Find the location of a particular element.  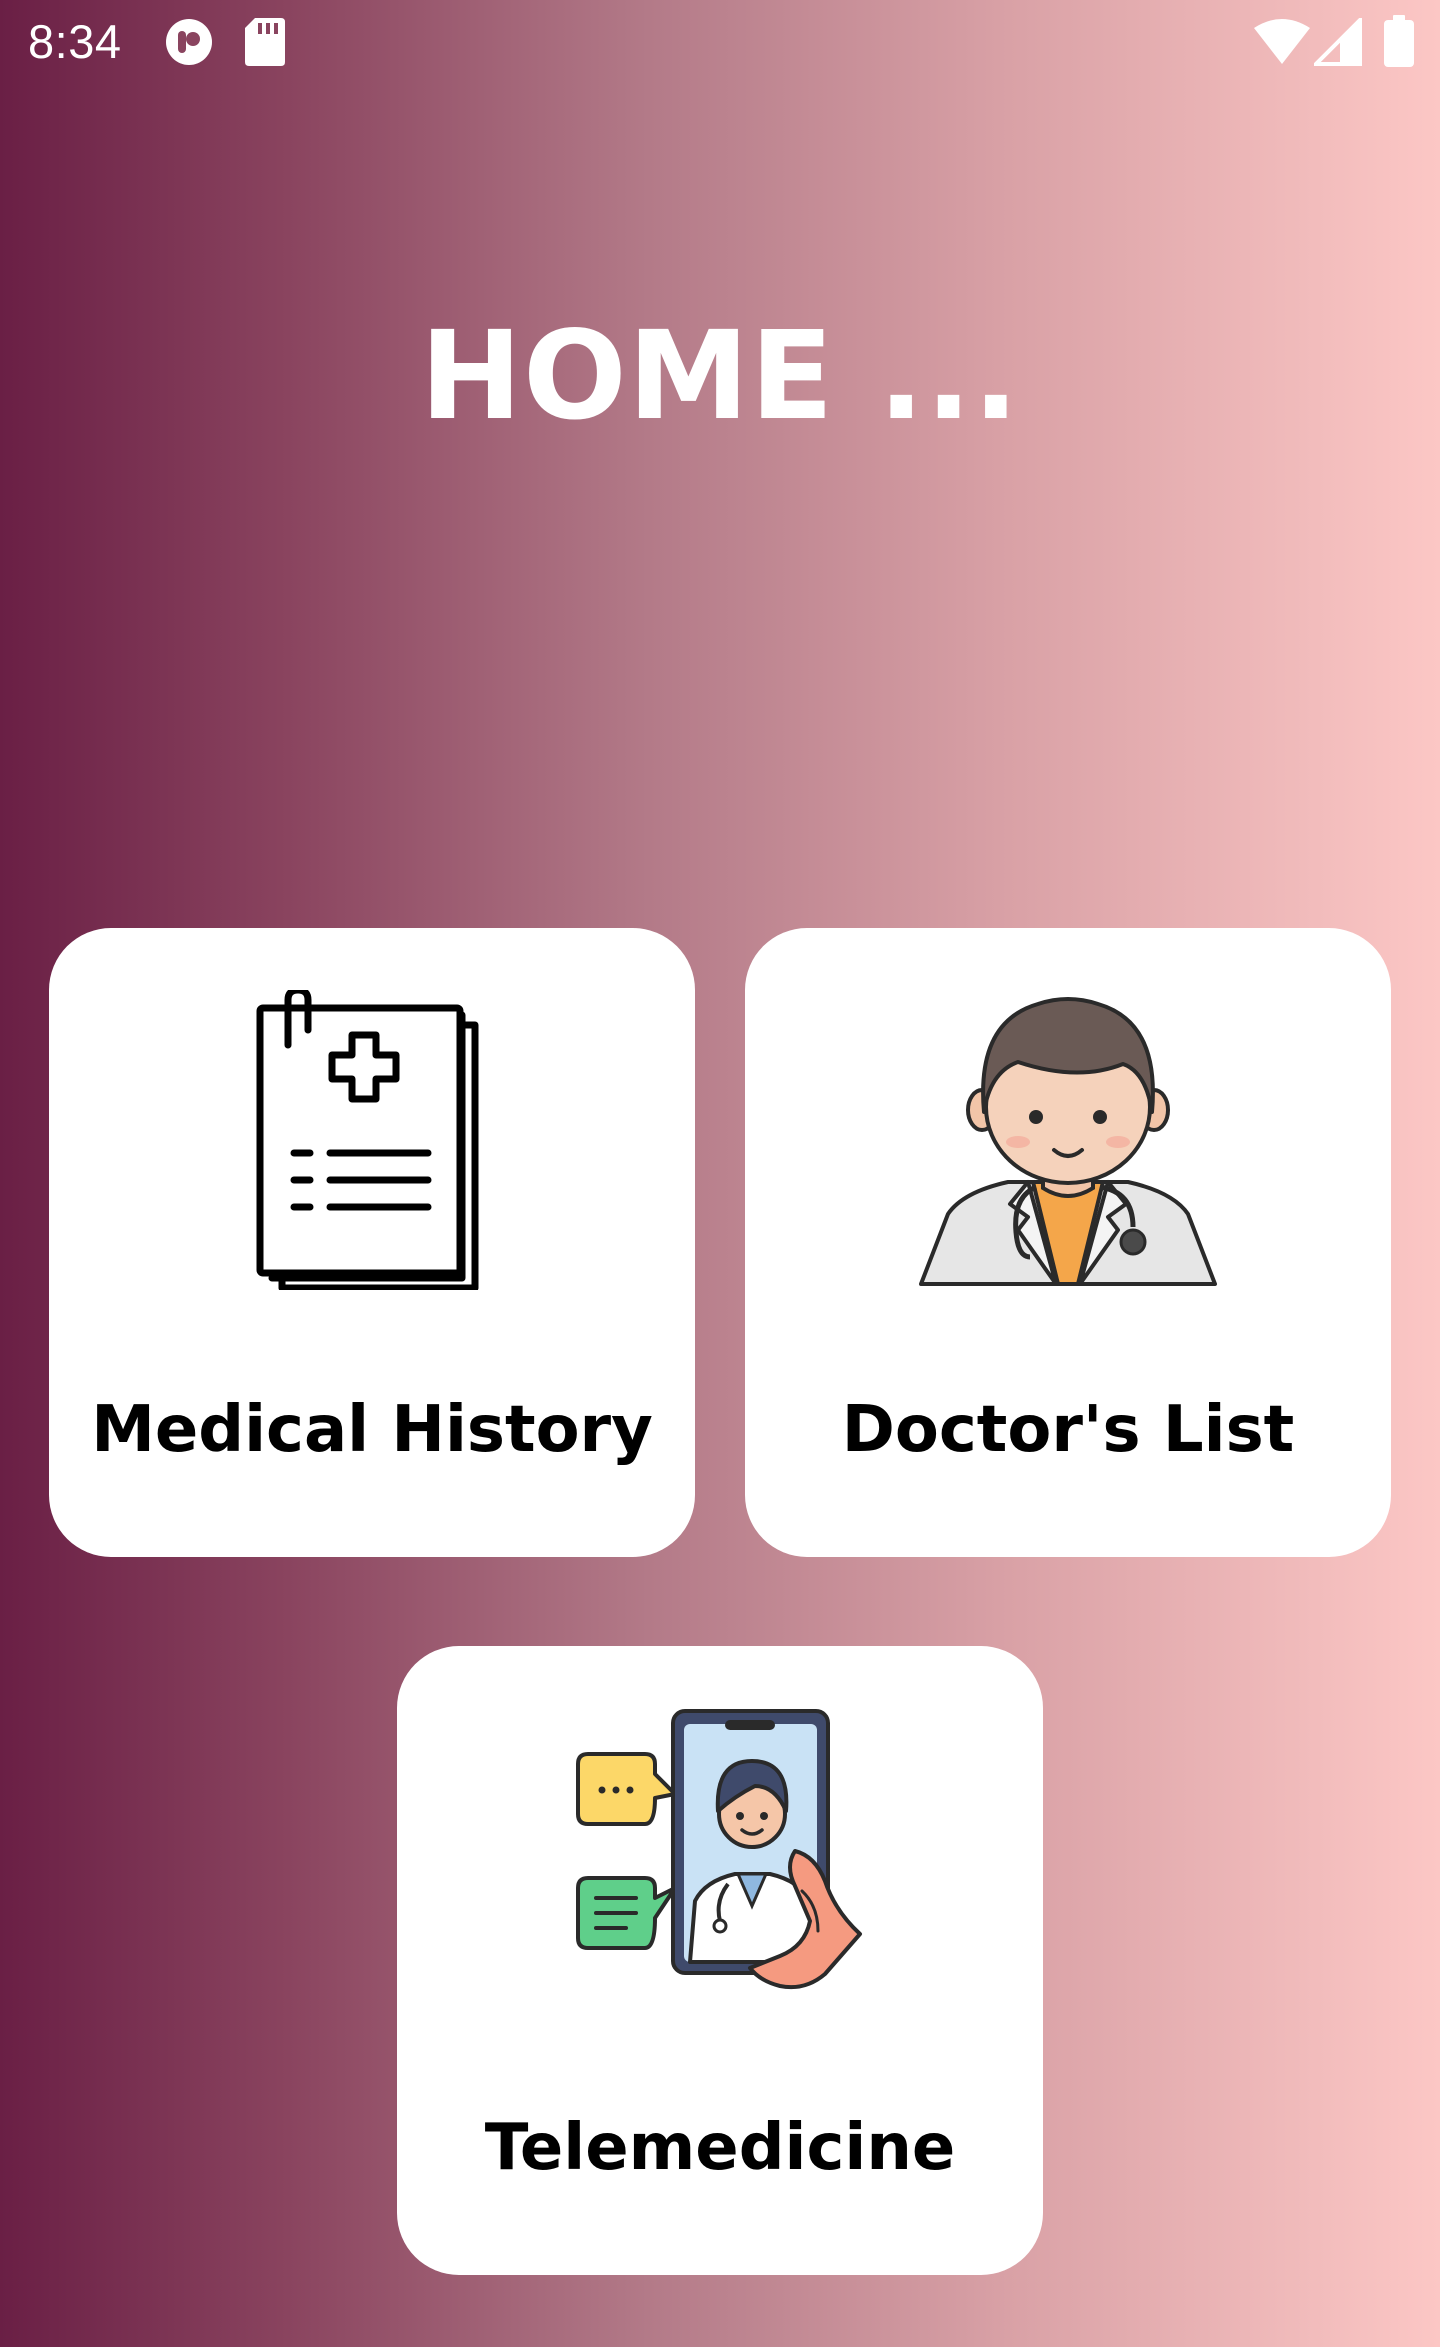

telemedicine-icon is located at coordinates (719, 1849).